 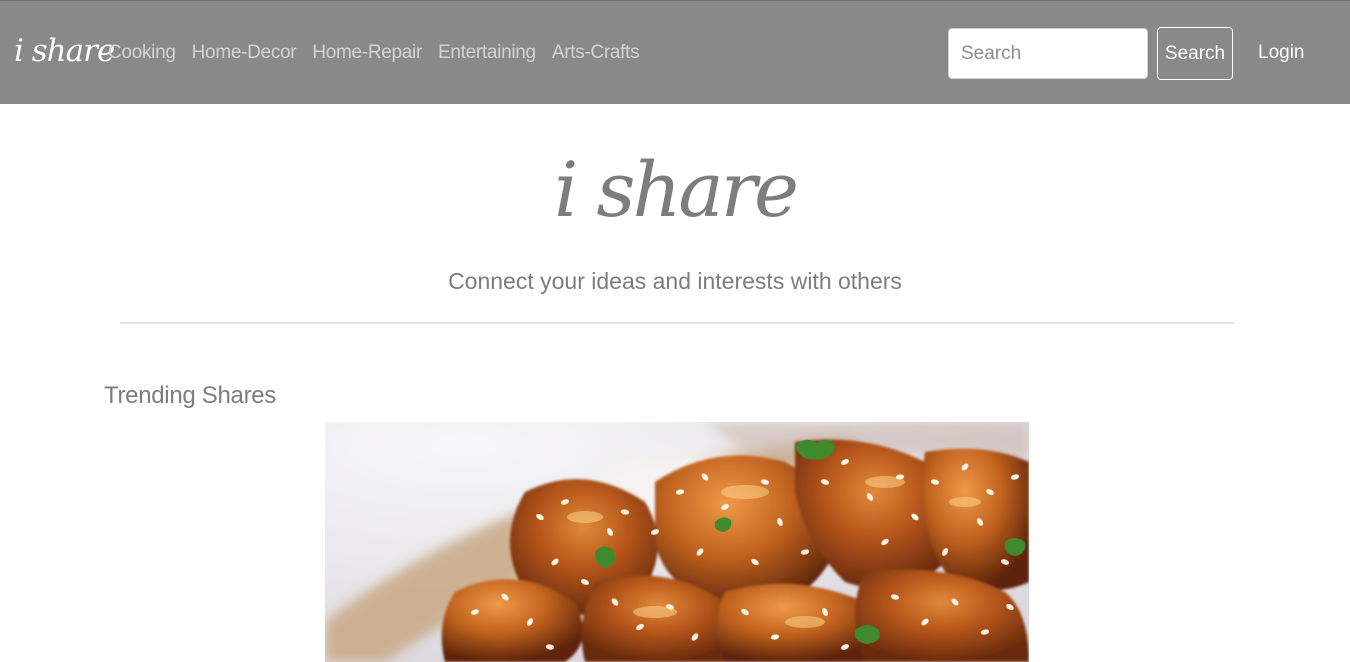 I want to click on search-input, so click(x=1048, y=53).